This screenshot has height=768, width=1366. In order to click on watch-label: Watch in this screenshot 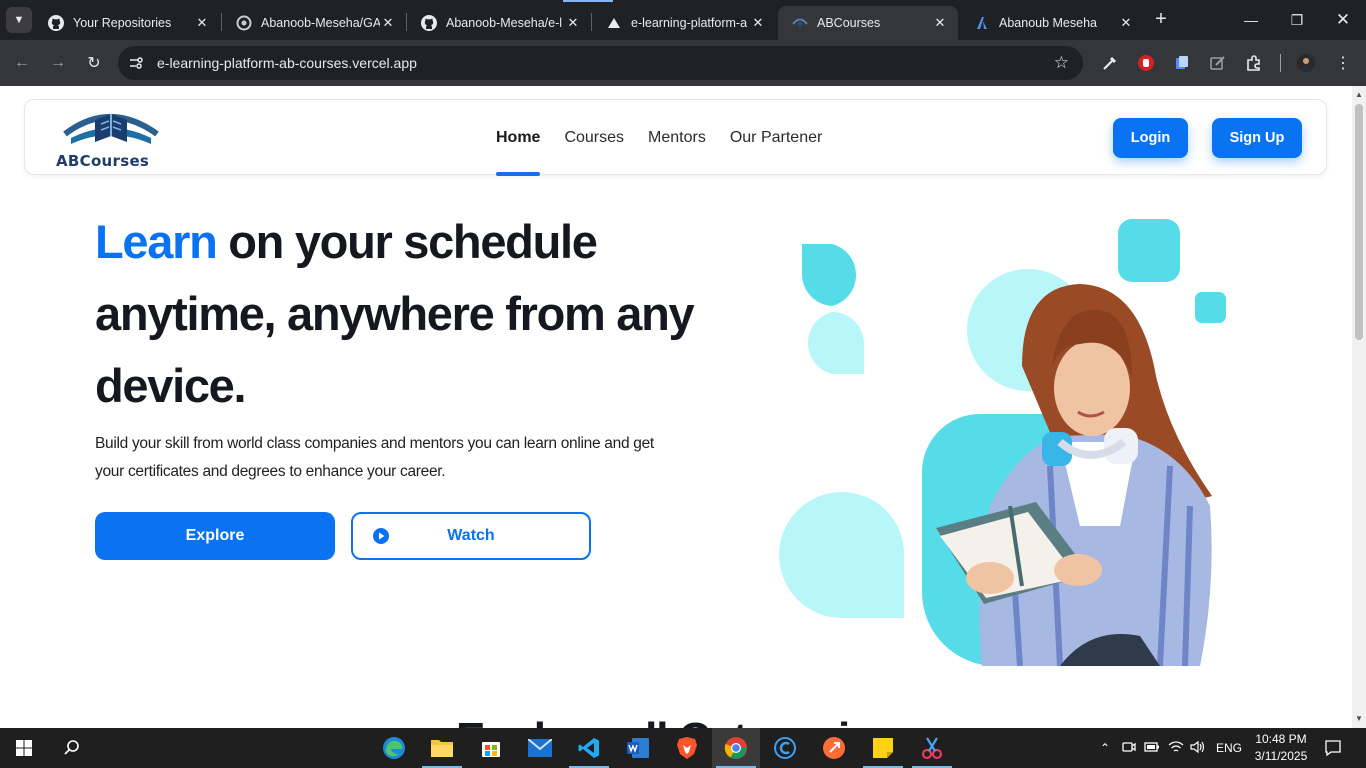, I will do `click(471, 535)`.